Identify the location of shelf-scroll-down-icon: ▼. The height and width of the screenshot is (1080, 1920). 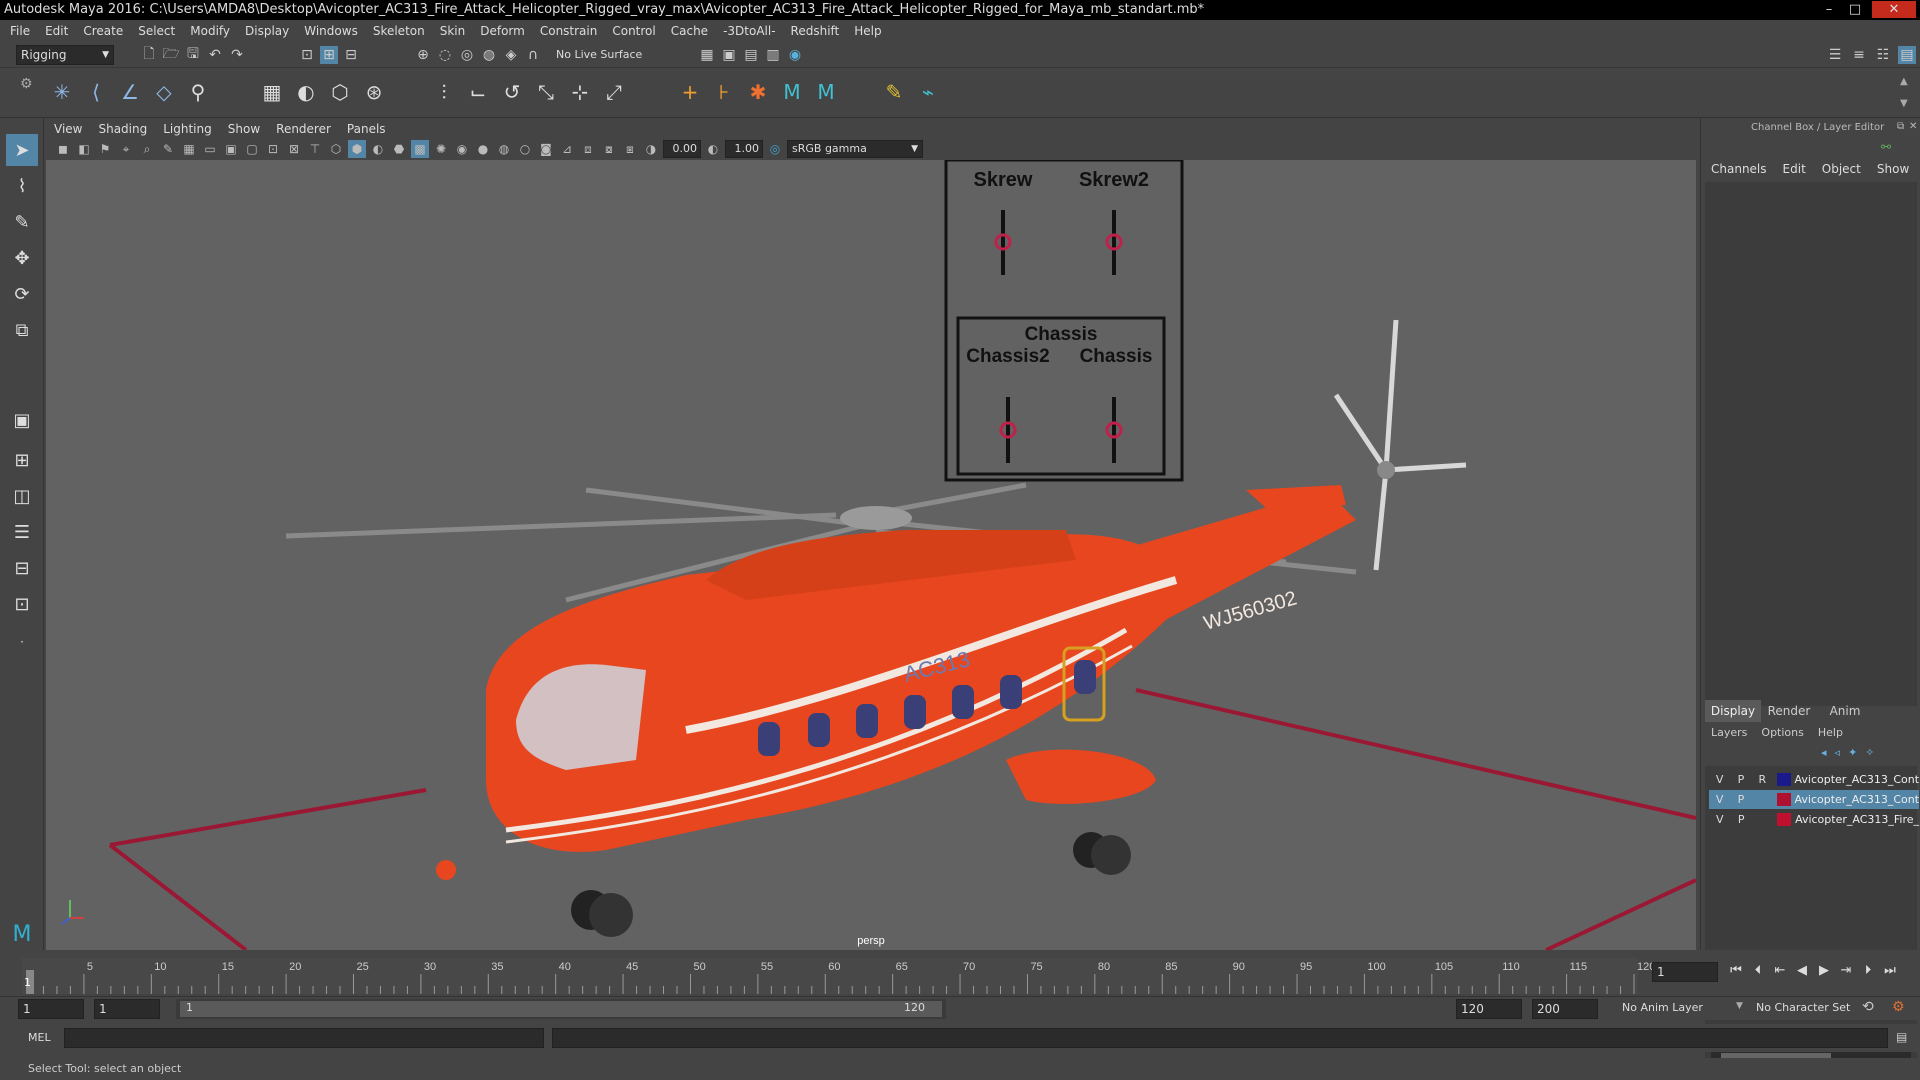
(1904, 103).